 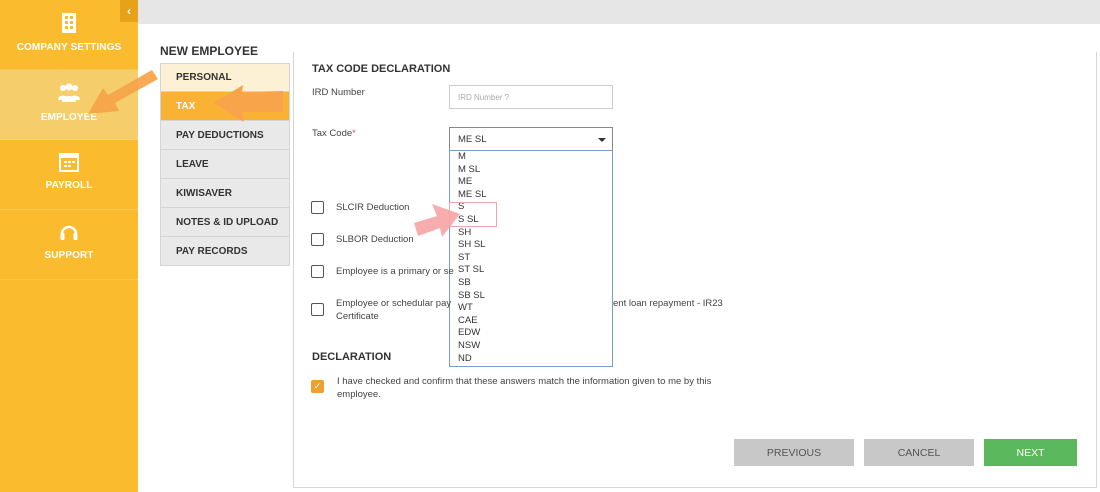 What do you see at coordinates (531, 182) in the screenshot?
I see `dropdown-option: ME` at bounding box center [531, 182].